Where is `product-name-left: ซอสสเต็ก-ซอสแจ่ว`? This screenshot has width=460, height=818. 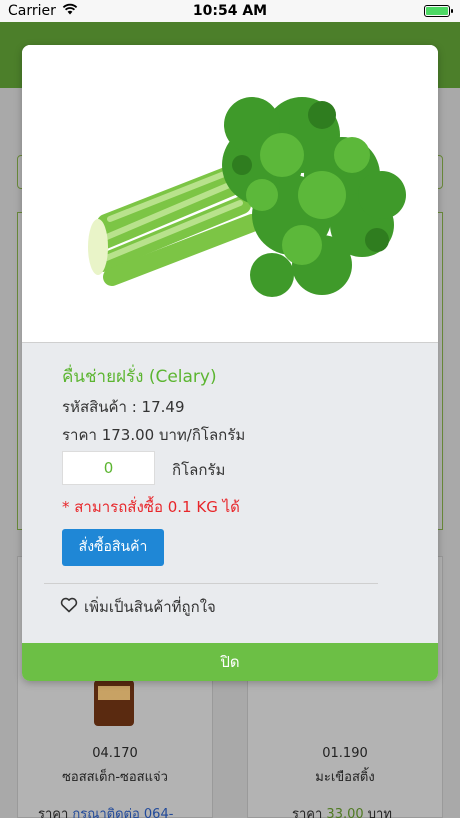 product-name-left: ซอสสเต็ก-ซอสแจ่ว is located at coordinates (115, 777).